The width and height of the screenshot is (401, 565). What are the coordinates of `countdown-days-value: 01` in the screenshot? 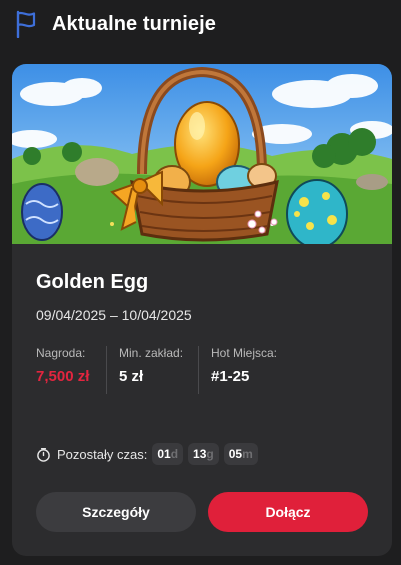 It's located at (164, 454).